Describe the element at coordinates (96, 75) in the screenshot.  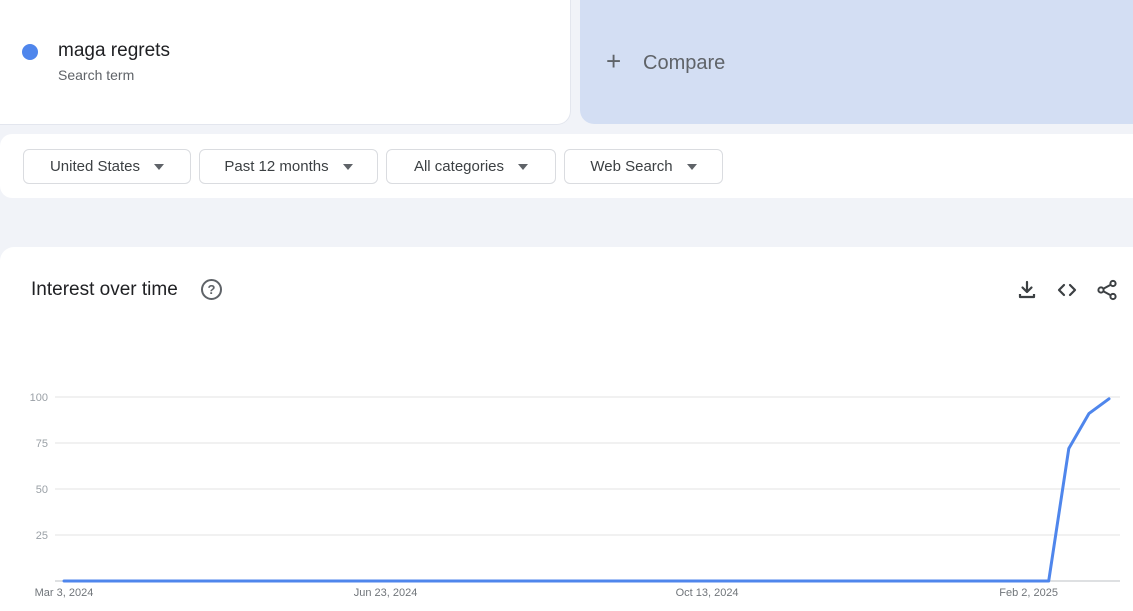
I see `search-term-type: Search term` at that location.